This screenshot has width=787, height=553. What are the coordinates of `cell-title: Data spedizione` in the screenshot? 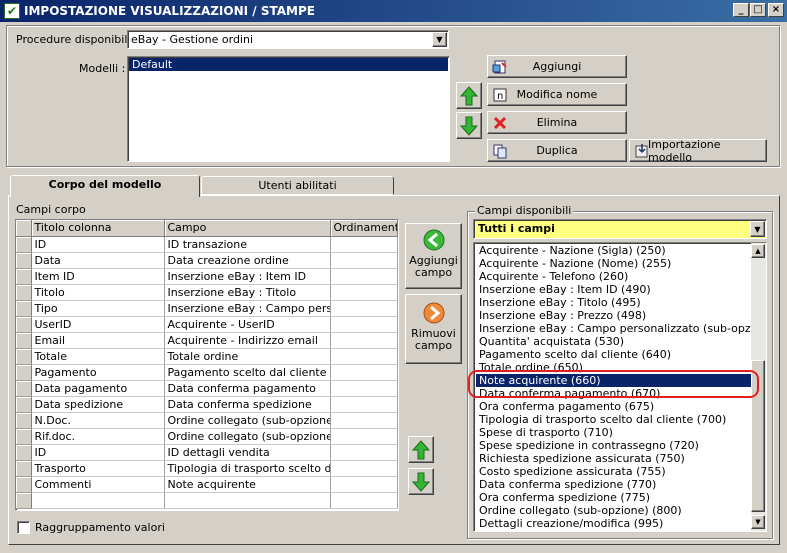 It's located at (98, 404).